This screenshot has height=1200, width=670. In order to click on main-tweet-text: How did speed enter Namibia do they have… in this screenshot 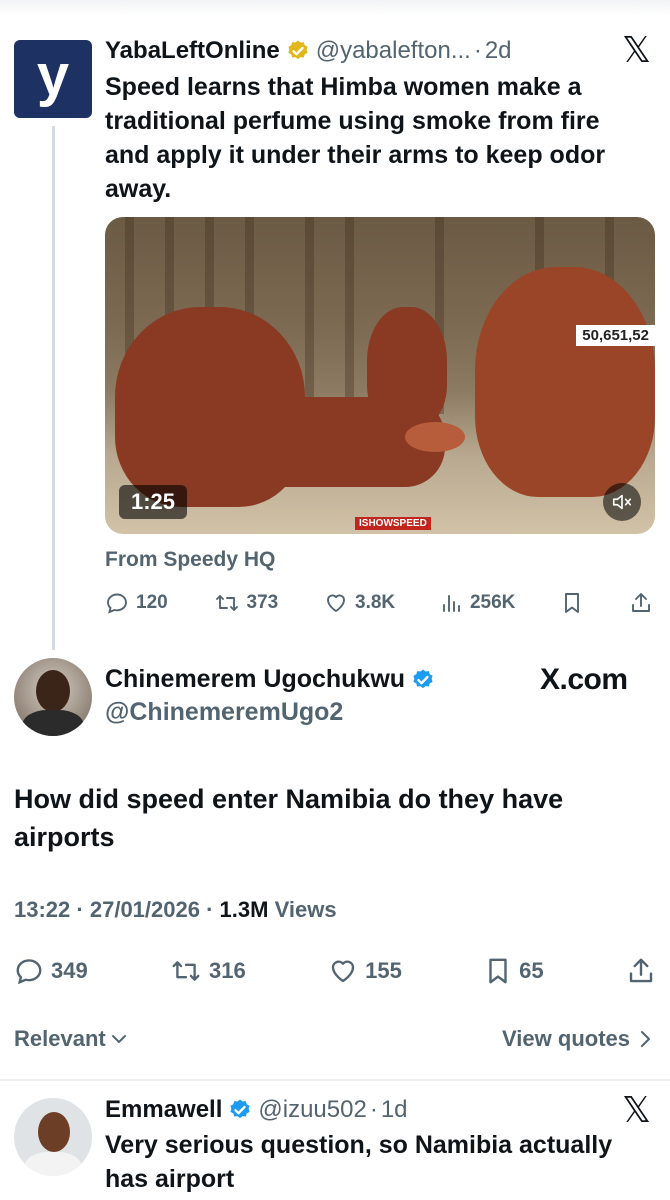, I will do `click(289, 818)`.